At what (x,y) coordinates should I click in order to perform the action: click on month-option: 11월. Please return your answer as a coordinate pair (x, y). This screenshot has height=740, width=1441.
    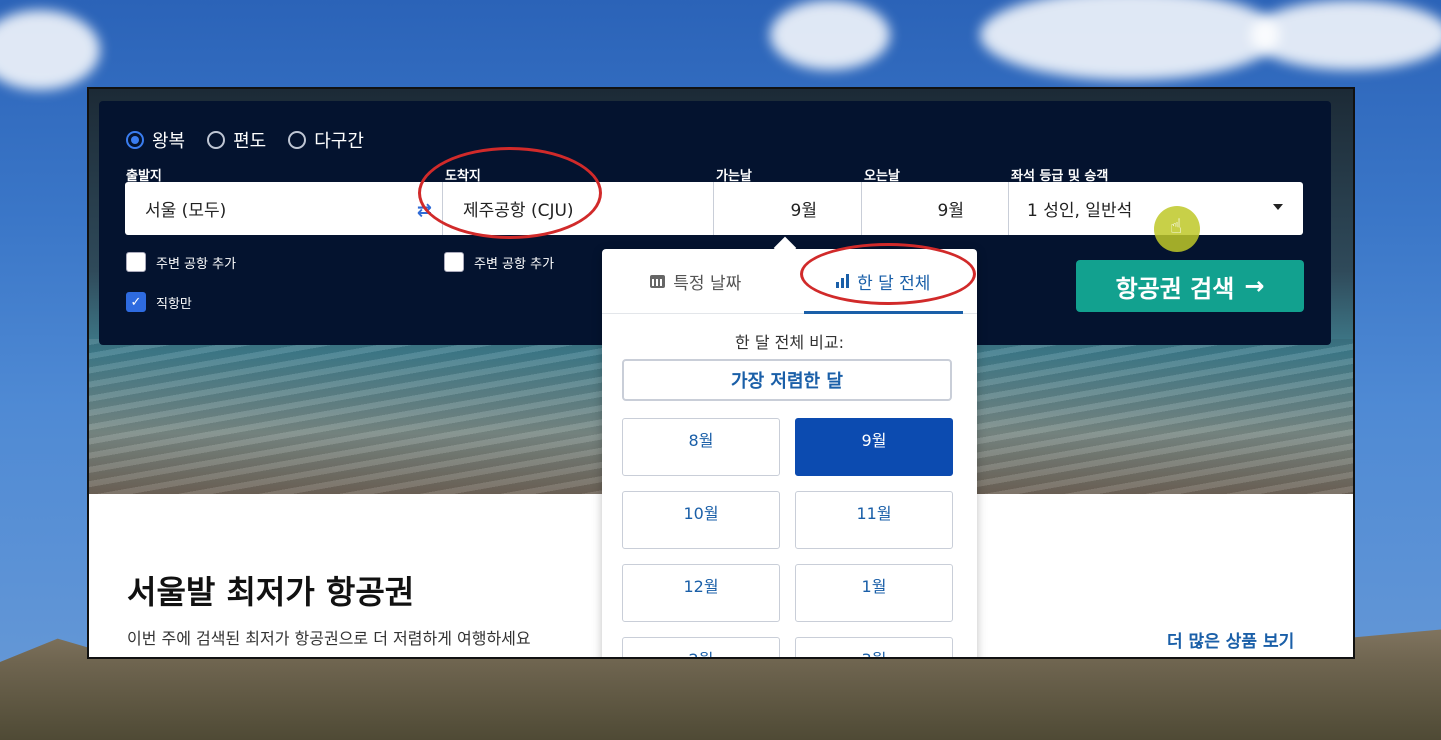
    Looking at the image, I should click on (874, 520).